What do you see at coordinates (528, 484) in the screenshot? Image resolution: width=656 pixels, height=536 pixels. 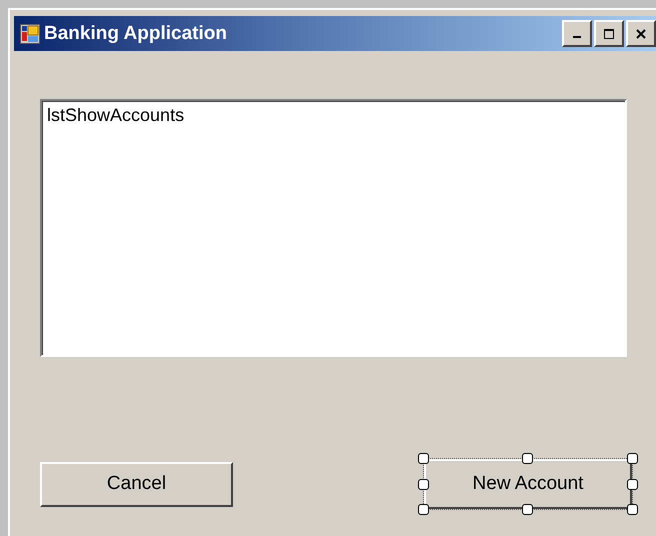 I see `form-button: New Account` at bounding box center [528, 484].